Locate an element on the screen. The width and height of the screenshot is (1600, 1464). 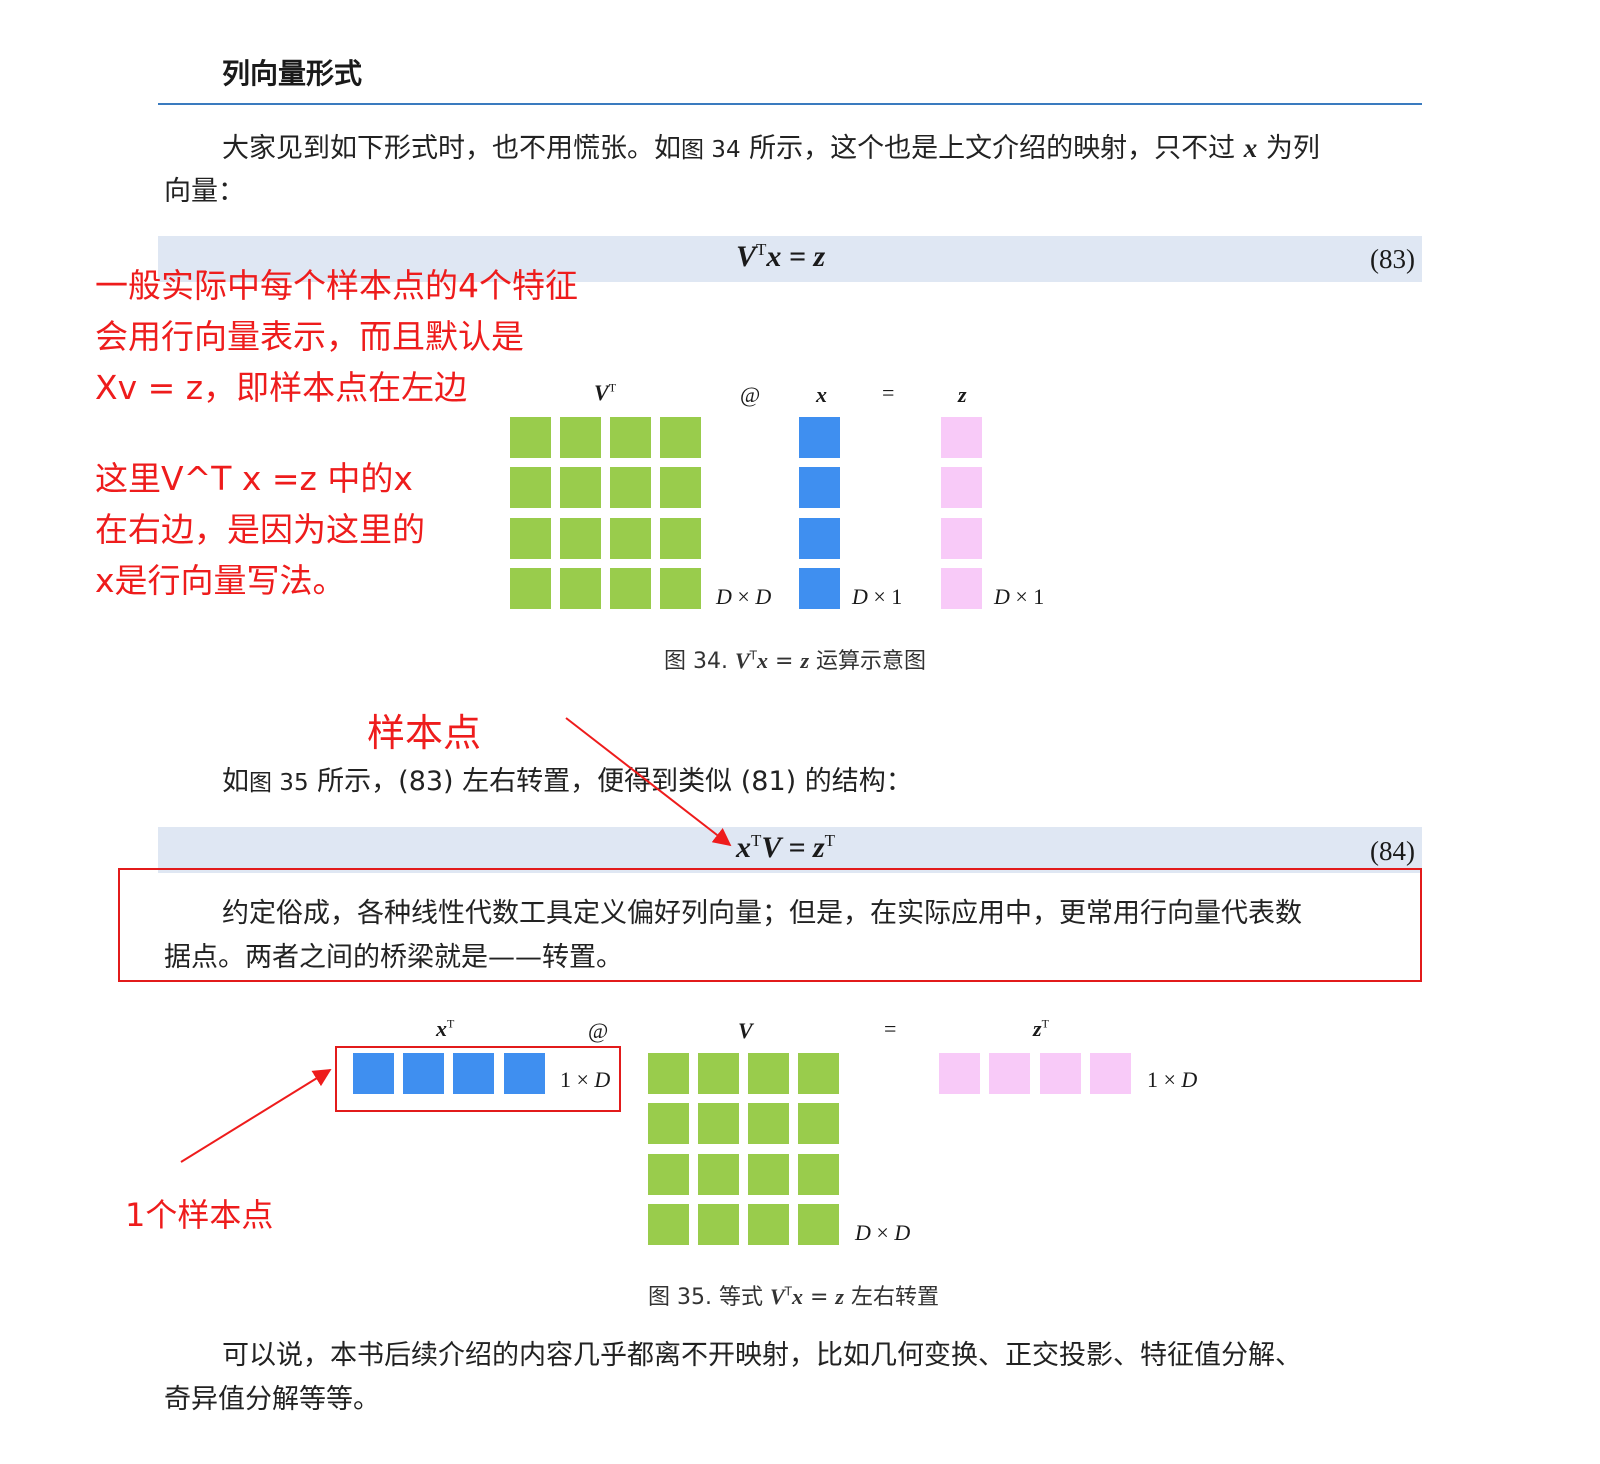
arrow-to-sample-box is located at coordinates (256, 1116).